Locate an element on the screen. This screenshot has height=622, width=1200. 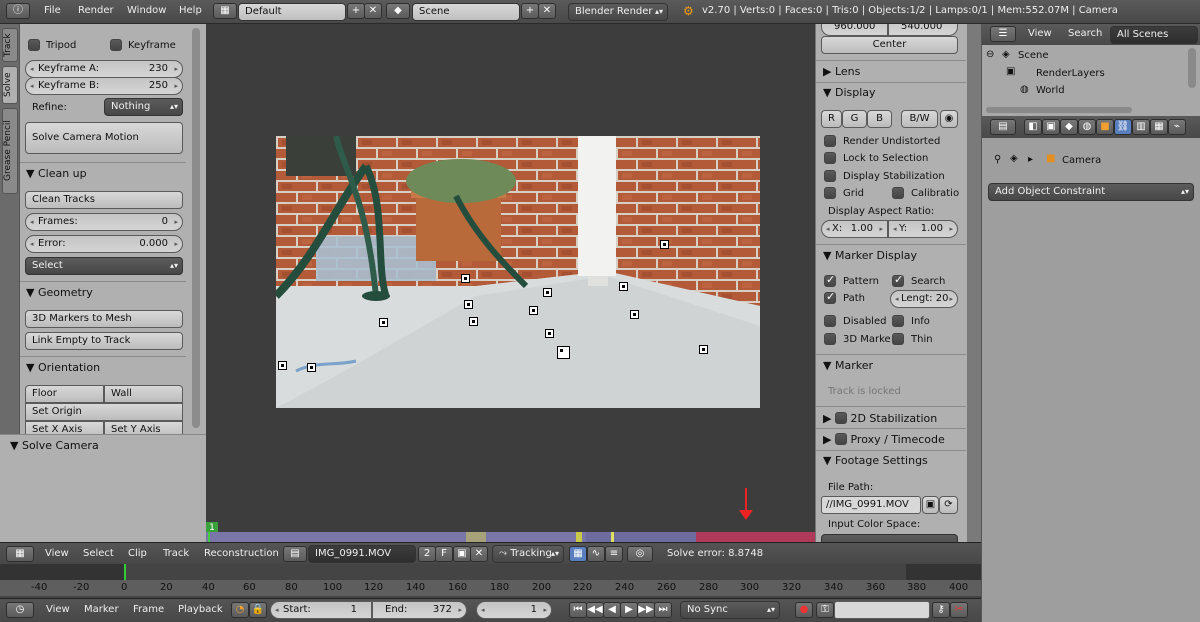
error-field: ◂ Error: 0.000 ▸ is located at coordinates (104, 244).